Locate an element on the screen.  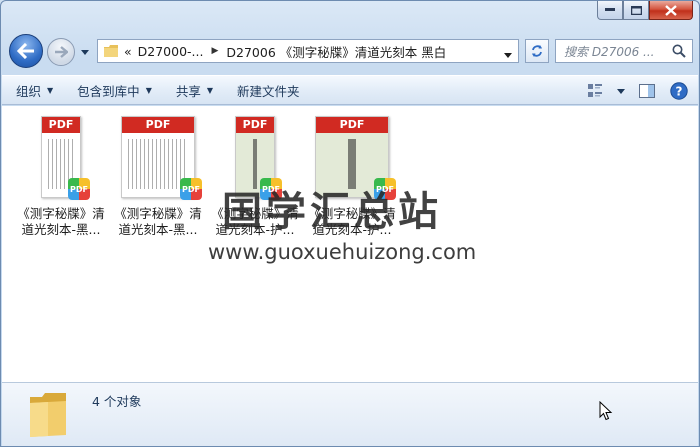
maximize-icon is located at coordinates (636, 10).